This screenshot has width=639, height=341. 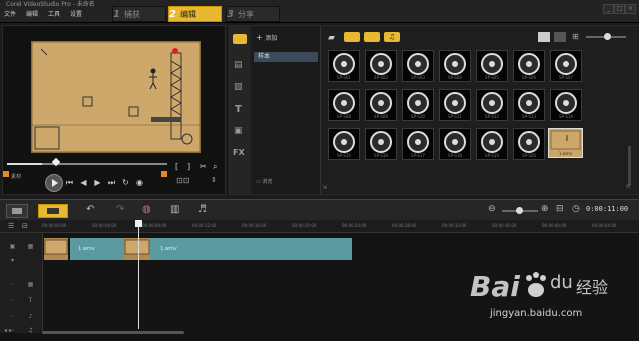 I want to click on project-clip-toggle: 素材, so click(x=16, y=177).